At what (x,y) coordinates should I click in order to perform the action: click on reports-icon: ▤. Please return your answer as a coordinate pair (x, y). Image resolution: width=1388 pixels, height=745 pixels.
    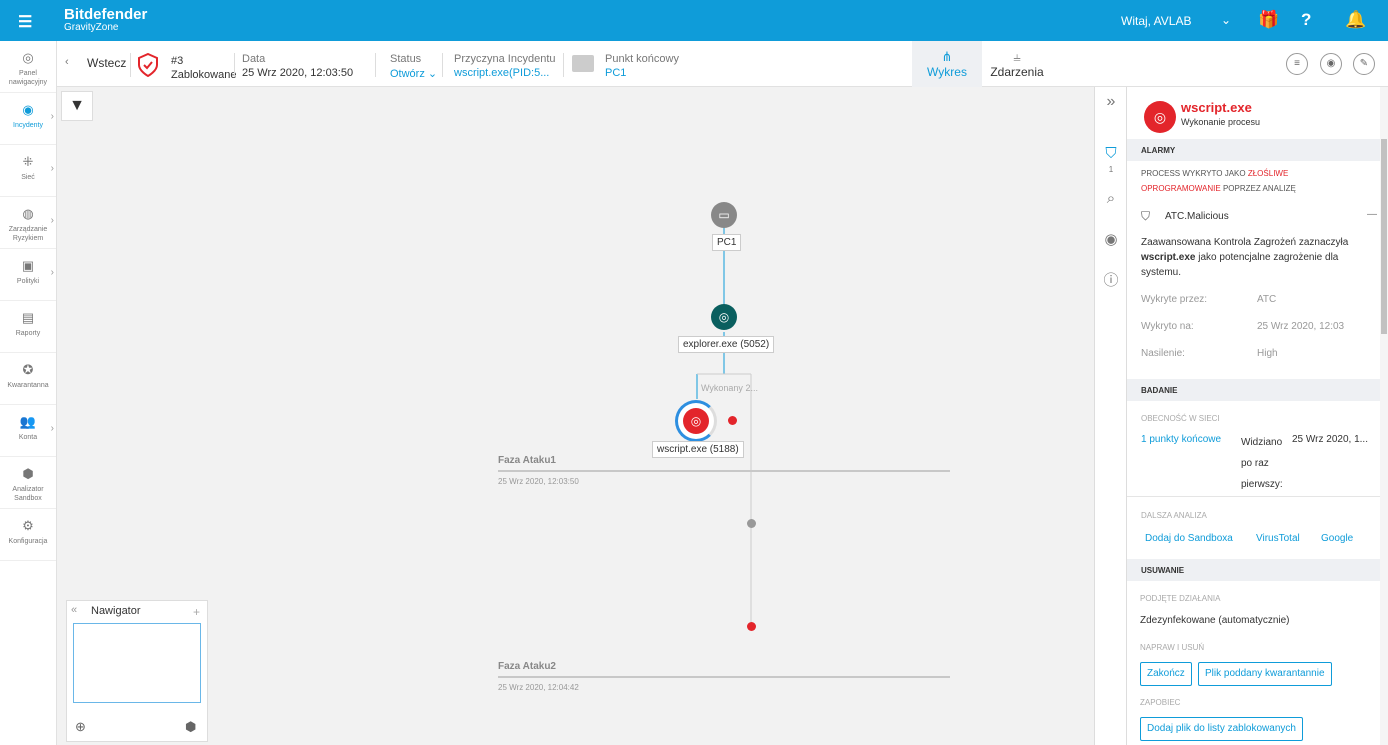
    Looking at the image, I should click on (28, 317).